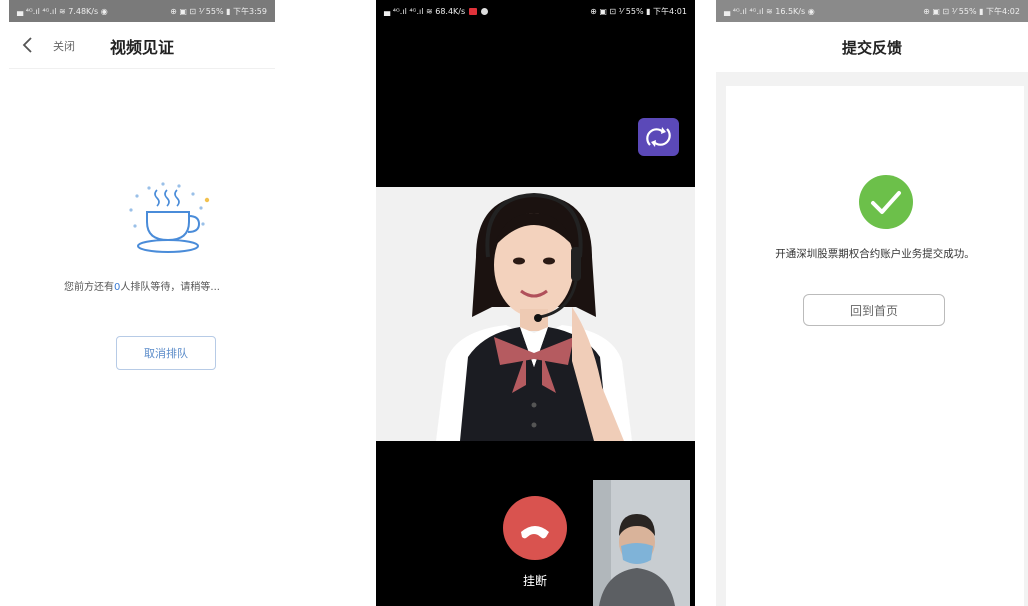 This screenshot has height=606, width=1028. What do you see at coordinates (169, 217) in the screenshot?
I see `coffee-cup-icon` at bounding box center [169, 217].